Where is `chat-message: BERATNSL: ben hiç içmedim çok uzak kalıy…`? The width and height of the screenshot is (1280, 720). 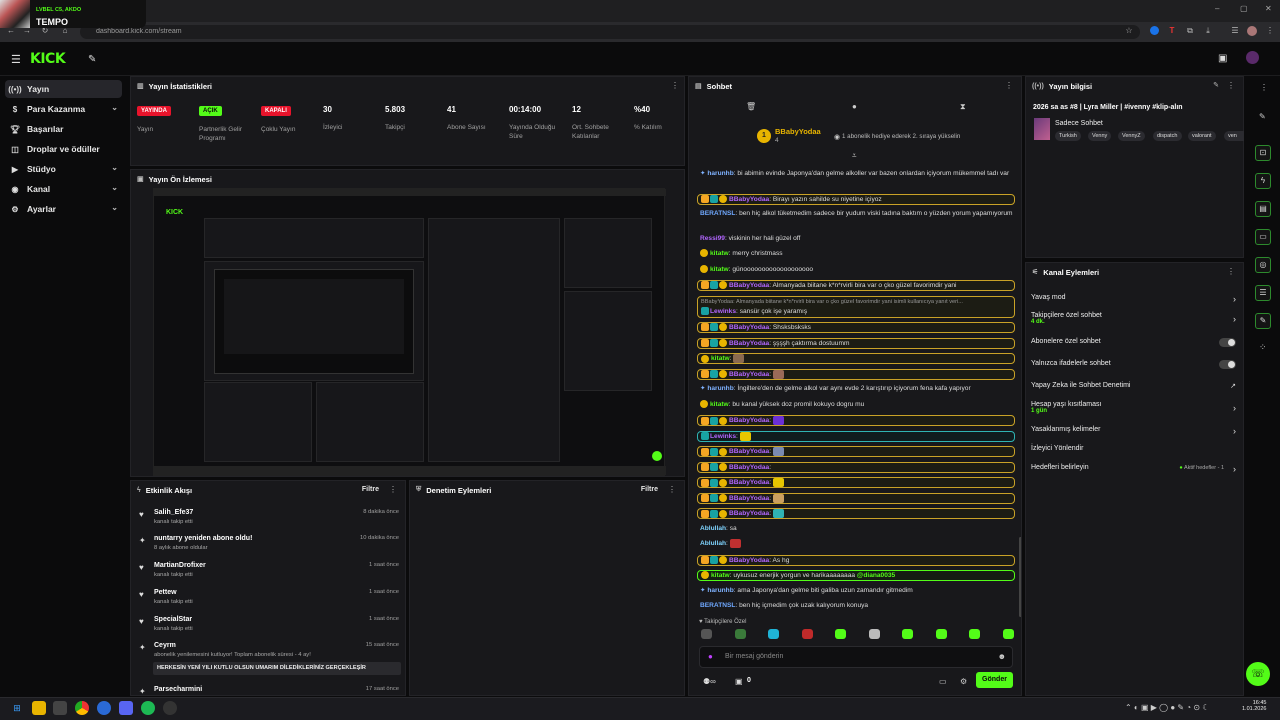 chat-message: BERATNSL: ben hiç içmedim çok uzak kalıy… is located at coordinates (856, 606).